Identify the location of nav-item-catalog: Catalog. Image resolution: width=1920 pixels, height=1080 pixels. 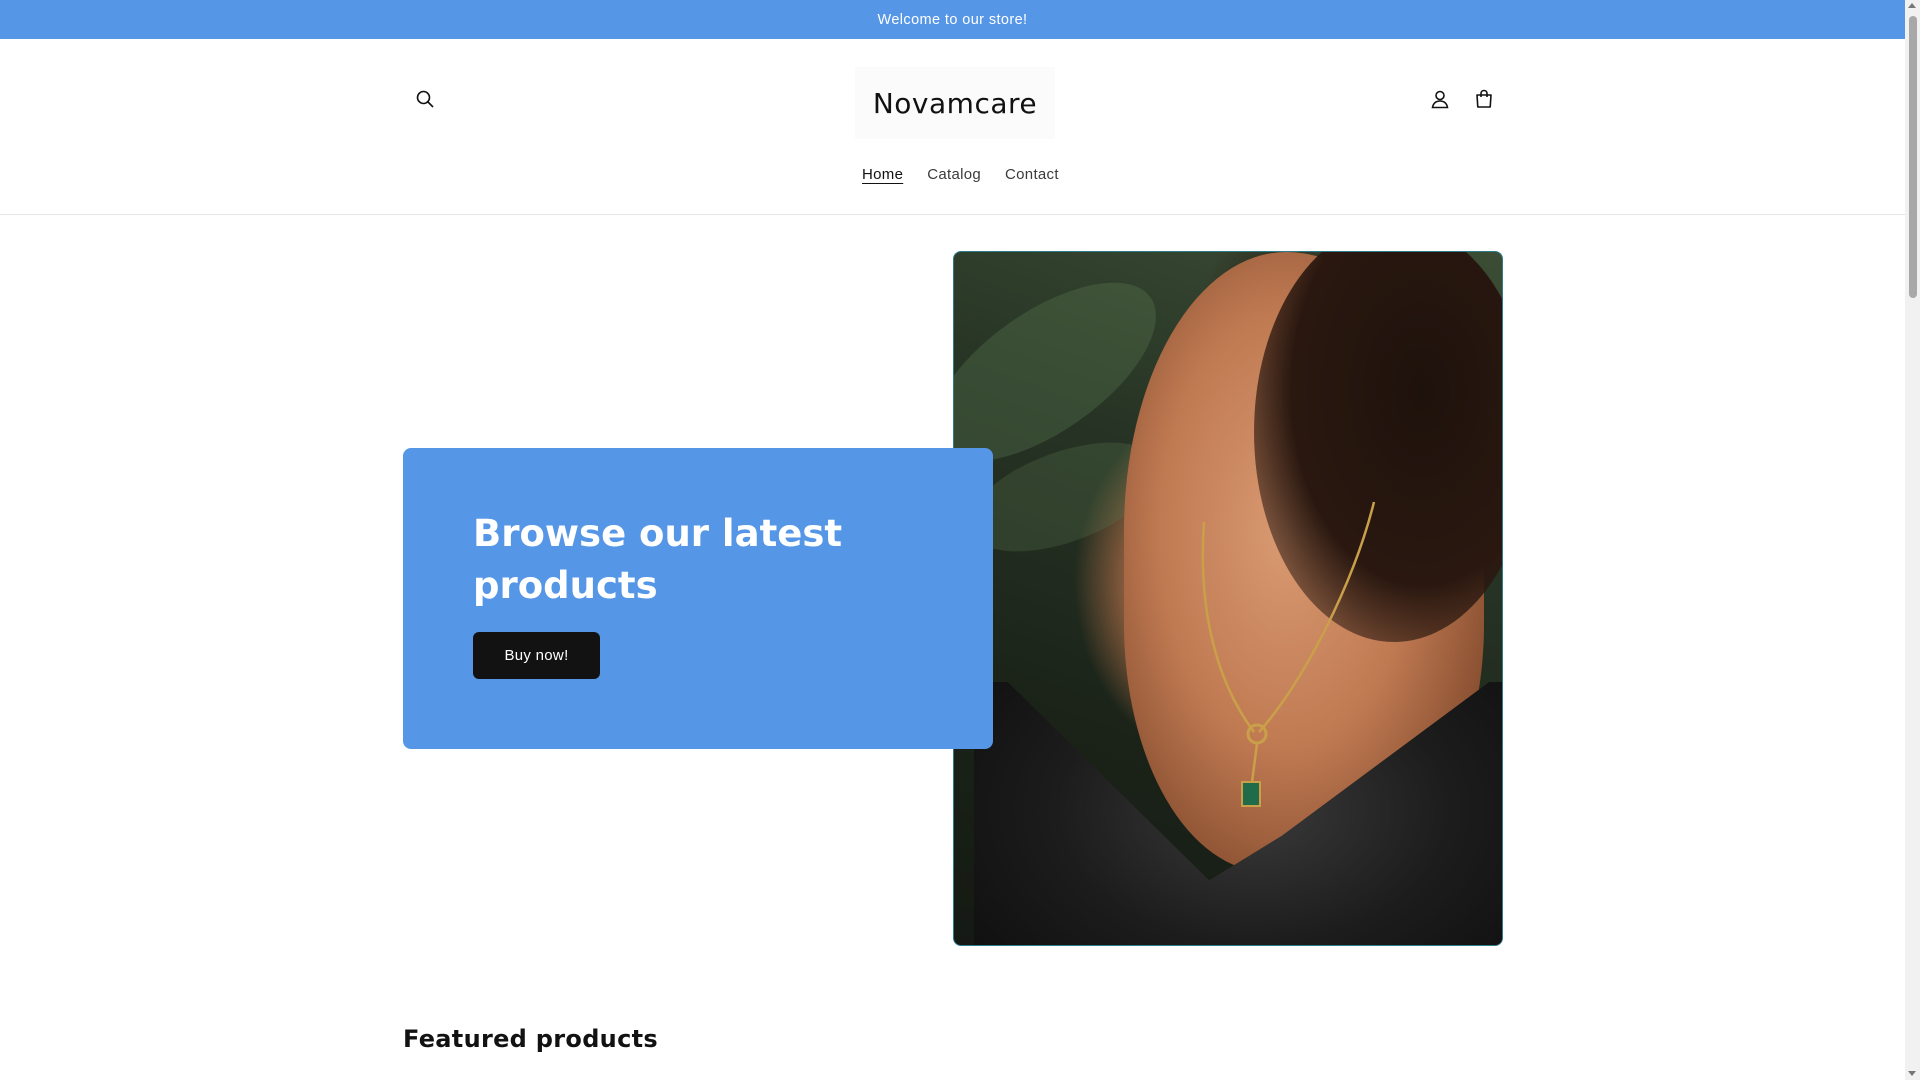
(954, 174).